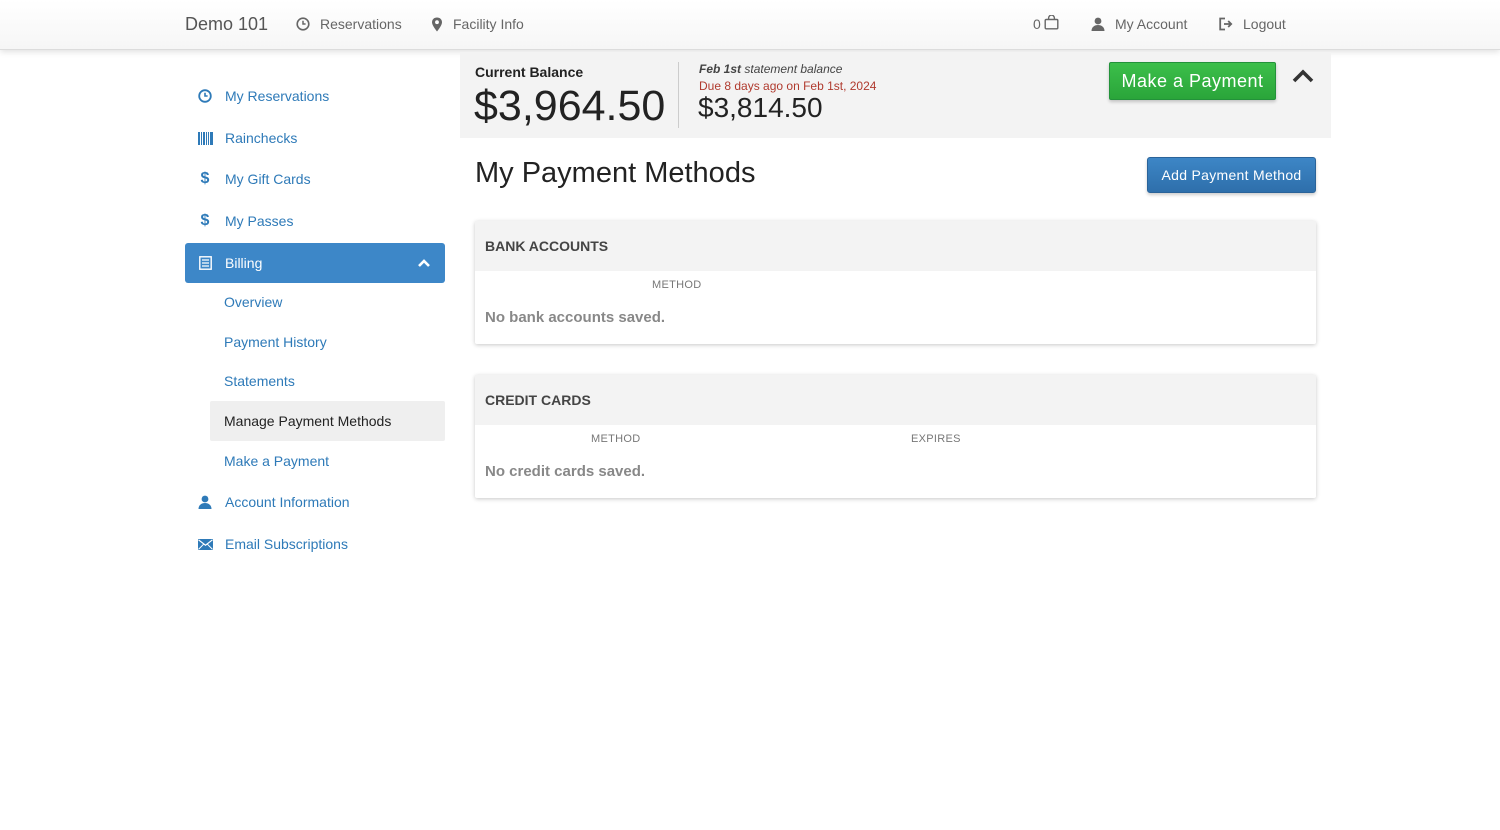 Image resolution: width=1500 pixels, height=830 pixels. Describe the element at coordinates (570, 106) in the screenshot. I see `current-balance-amount: $3,964.50` at that location.